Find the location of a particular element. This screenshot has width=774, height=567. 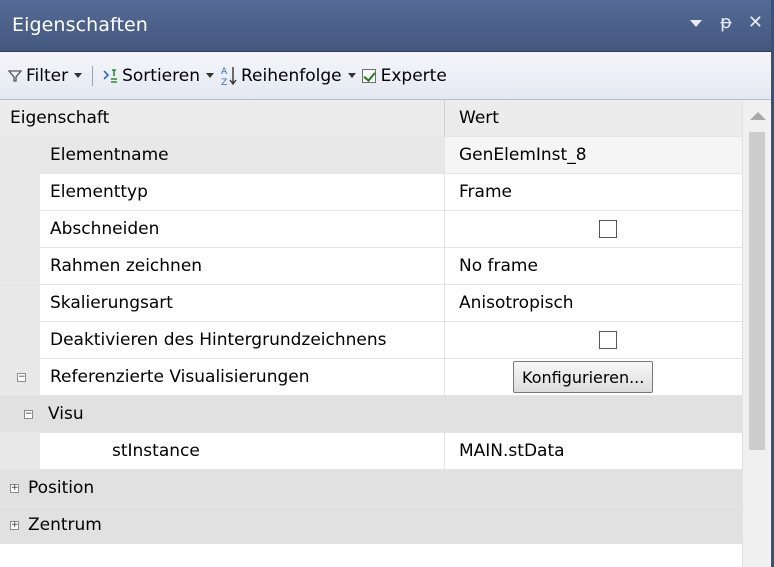

filter-label: Filter is located at coordinates (47, 75).